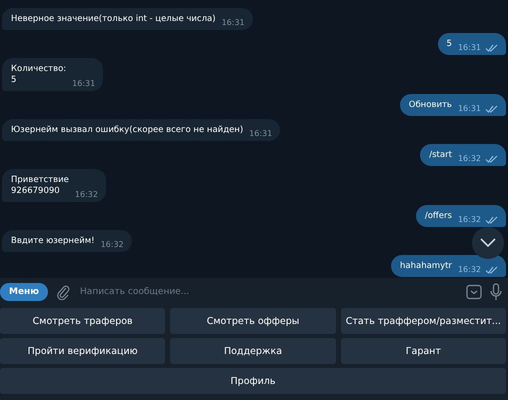 The width and height of the screenshot is (508, 400). I want to click on menu-button: Меню, so click(24, 292).